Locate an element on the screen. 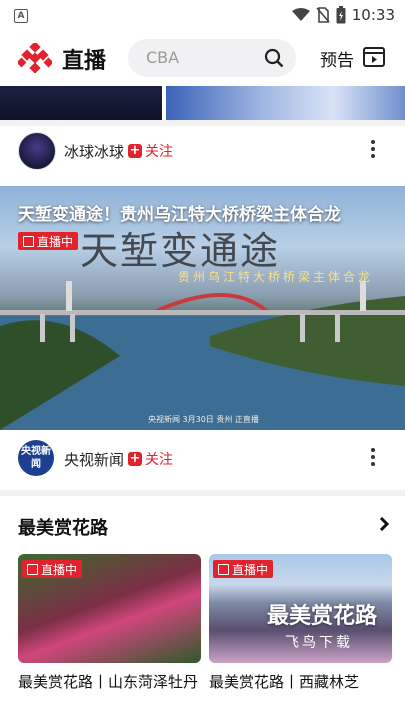 This screenshot has width=405, height=720. page-title: 直播 is located at coordinates (84, 61).